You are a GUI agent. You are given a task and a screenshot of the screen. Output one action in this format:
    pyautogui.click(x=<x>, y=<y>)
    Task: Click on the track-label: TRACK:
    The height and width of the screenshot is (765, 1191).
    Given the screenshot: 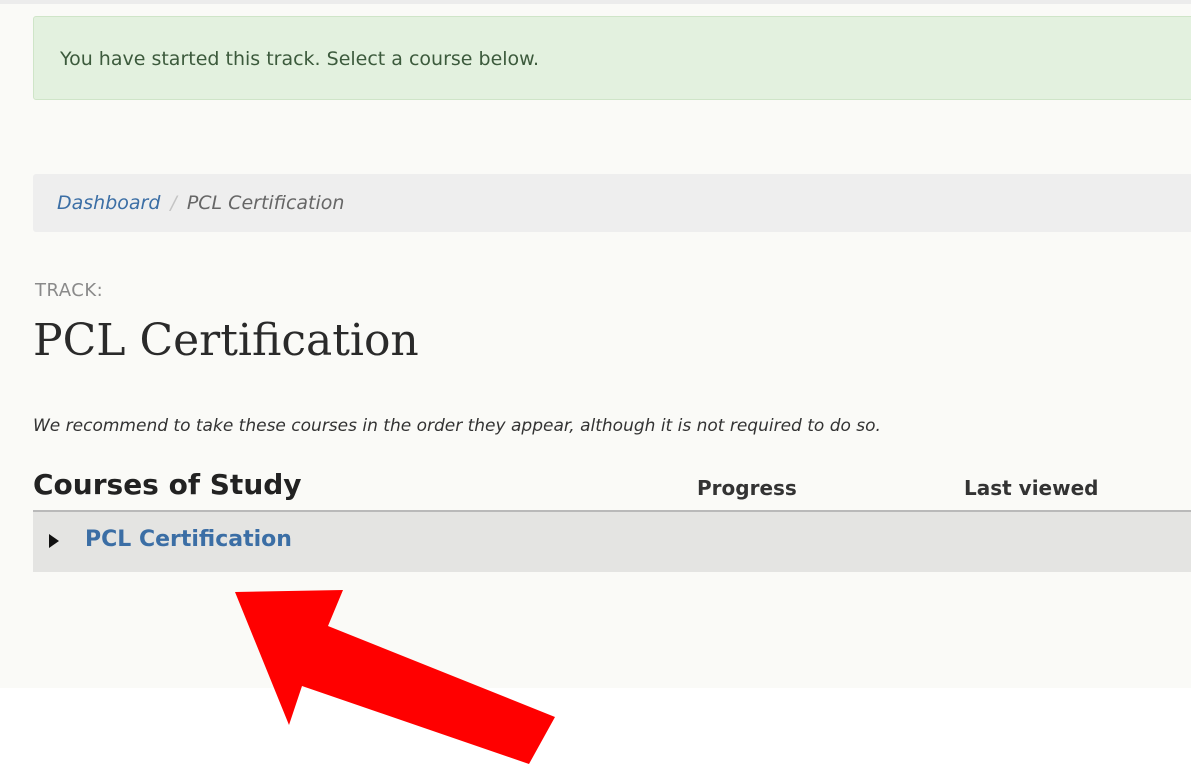 What is the action you would take?
    pyautogui.click(x=69, y=290)
    